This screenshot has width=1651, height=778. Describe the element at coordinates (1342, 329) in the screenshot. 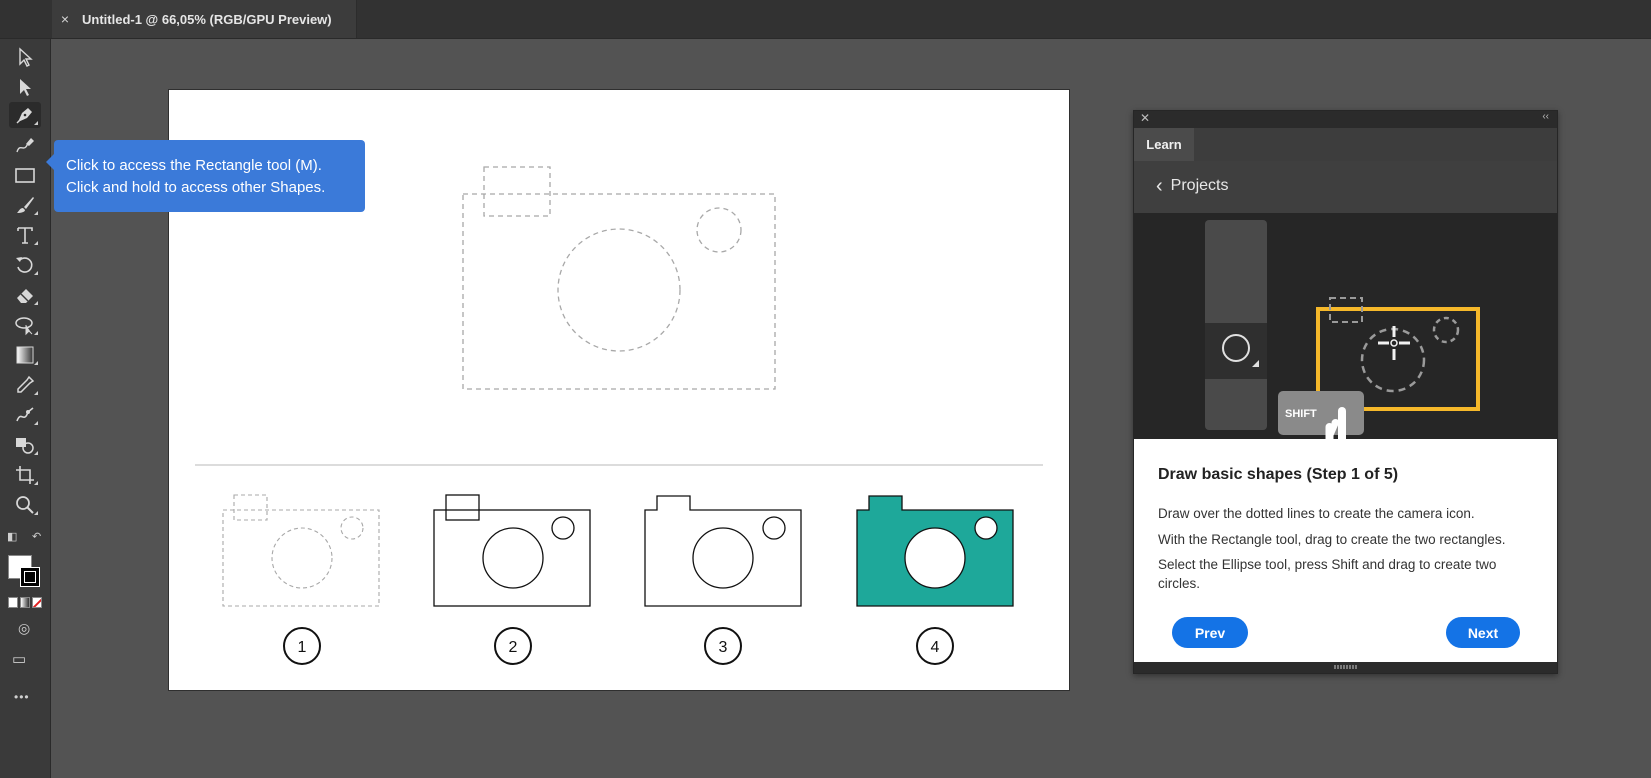

I see `shift-drag-illustration: SHIFT` at that location.